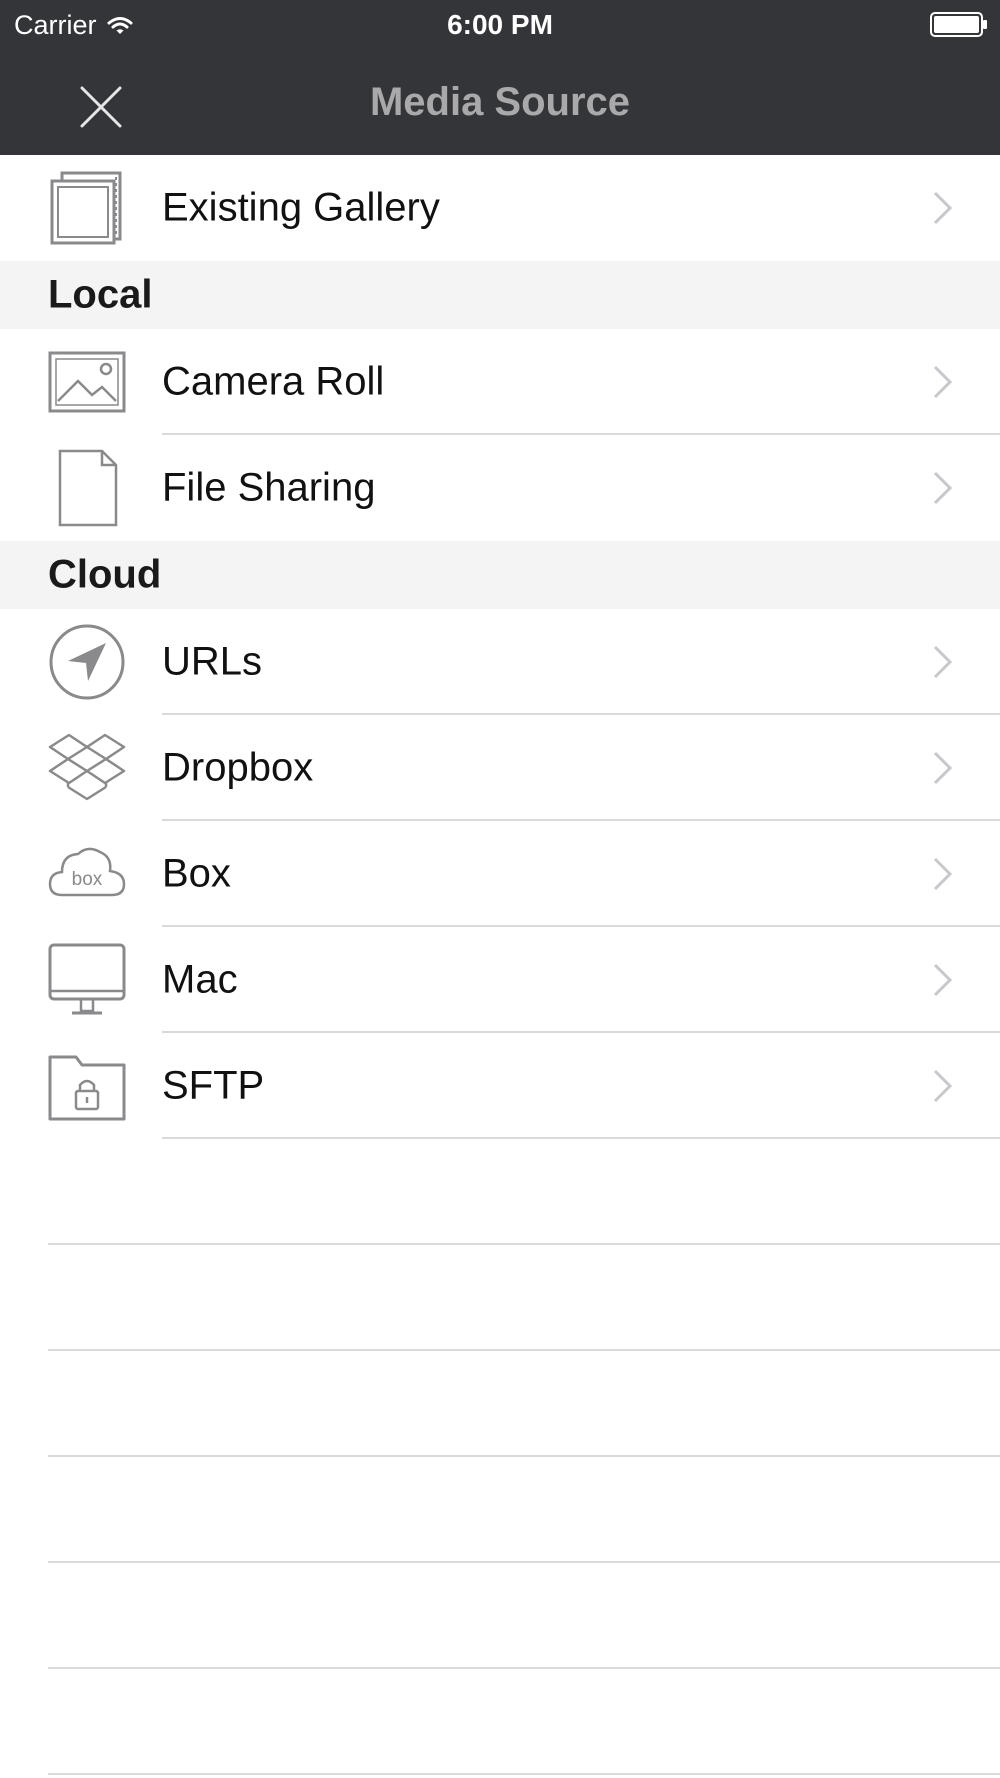  Describe the element at coordinates (200, 979) in the screenshot. I see `mac-label: Mac` at that location.